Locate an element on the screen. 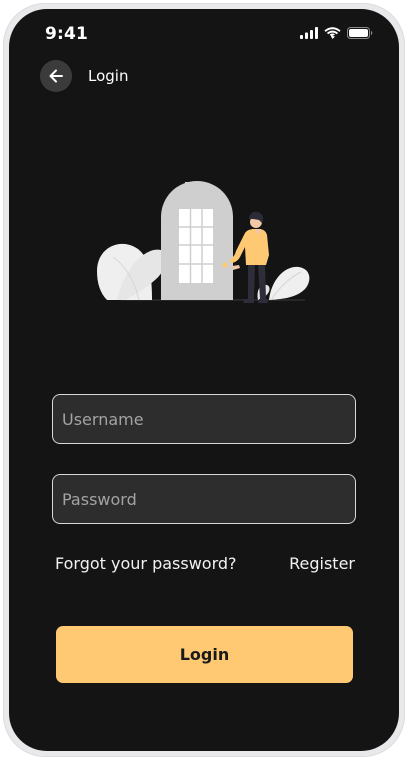  auth-links: Forgot your password? Register is located at coordinates (205, 563).